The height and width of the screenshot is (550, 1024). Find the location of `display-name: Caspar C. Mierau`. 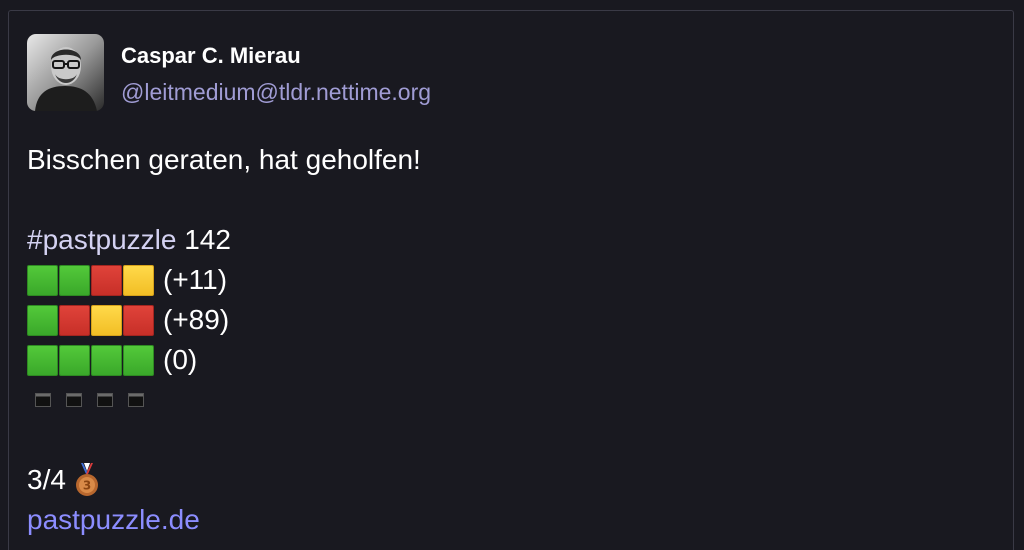

display-name: Caspar C. Mierau is located at coordinates (211, 56).